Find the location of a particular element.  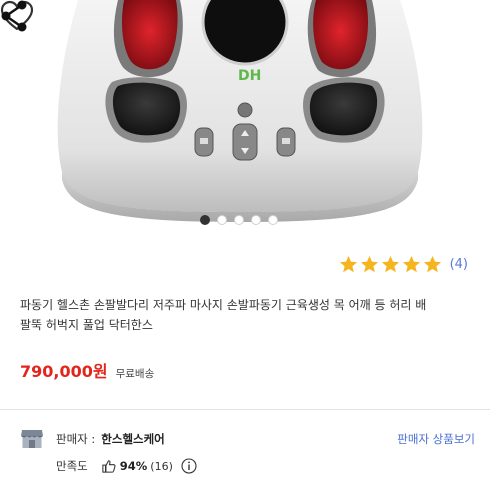

section-divider is located at coordinates (245, 409).